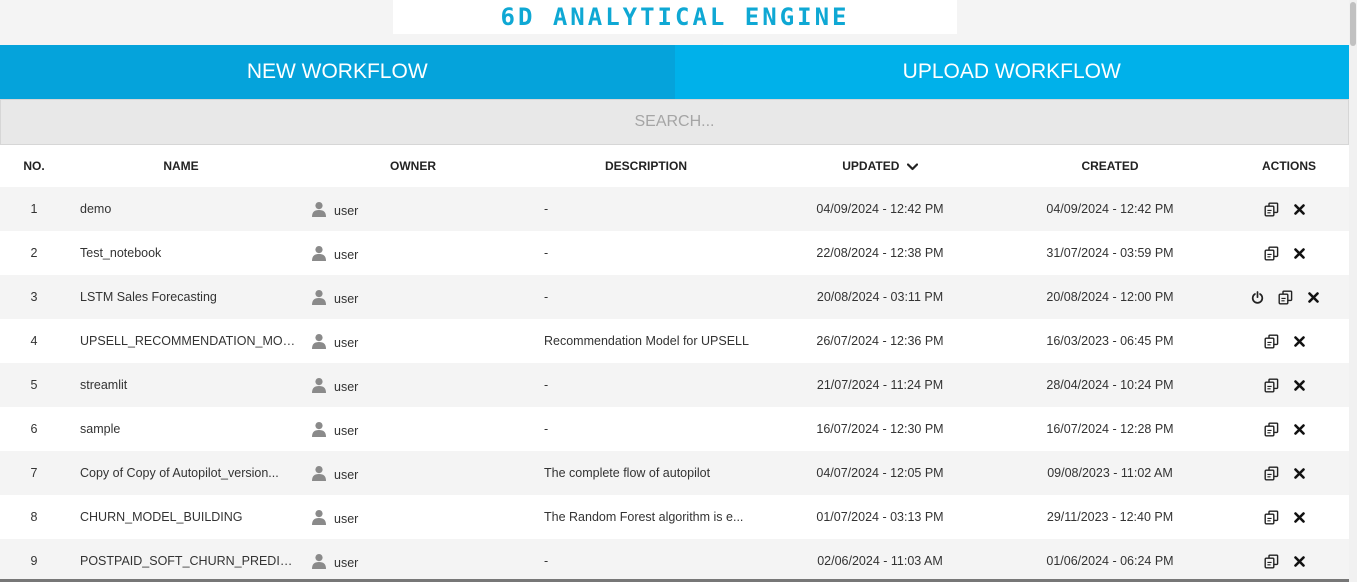  I want to click on row-number: 6, so click(34, 429).